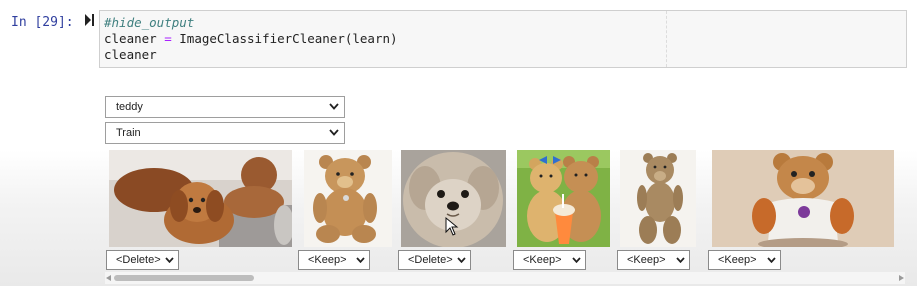 The width and height of the screenshot is (917, 286). I want to click on scroll-left-icon, so click(109, 278).